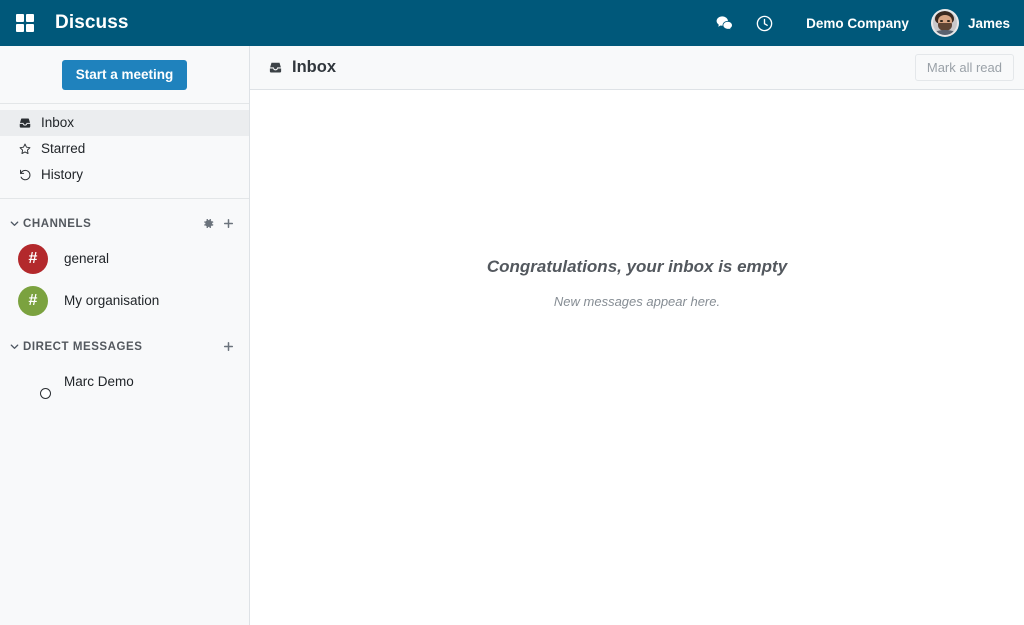 The width and height of the screenshot is (1024, 625). I want to click on sidebar-header: Start a meeting, so click(124, 75).